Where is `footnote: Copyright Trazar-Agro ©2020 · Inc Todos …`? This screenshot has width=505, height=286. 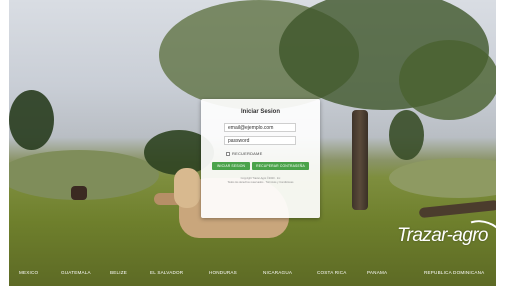
footnote: Copyright Trazar-Agro ©2020 · Inc Todos … is located at coordinates (260, 180).